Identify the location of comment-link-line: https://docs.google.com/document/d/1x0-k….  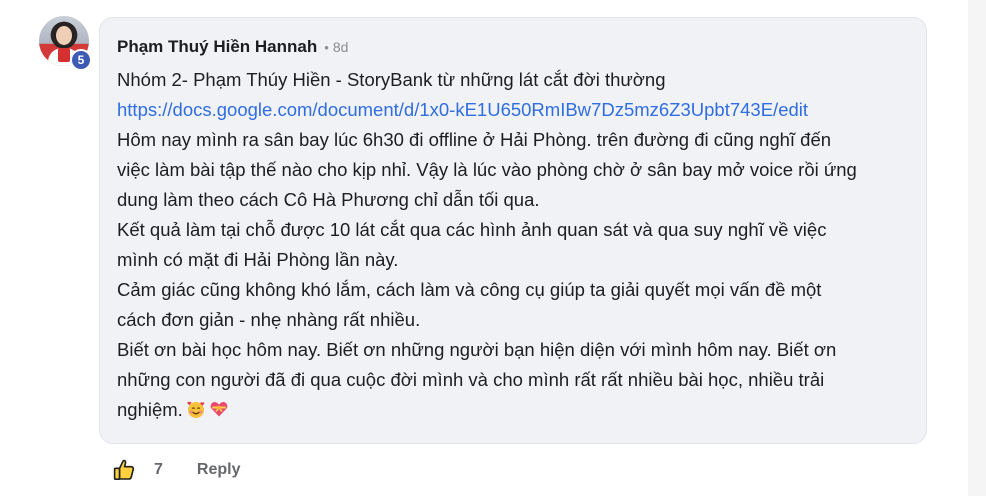
(517, 110).